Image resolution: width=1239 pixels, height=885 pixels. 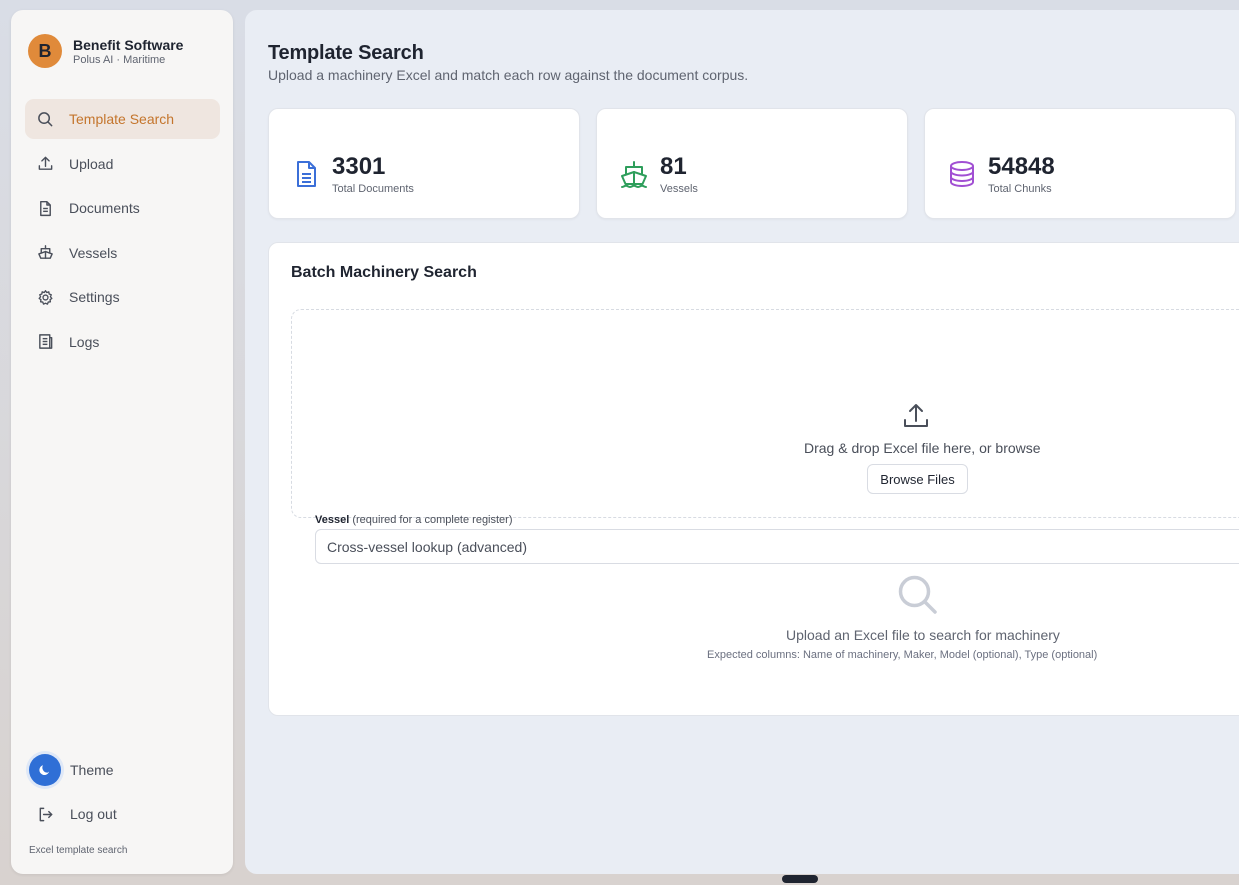 I want to click on brand-subtitle: Polus AI · Maritime, so click(x=119, y=59).